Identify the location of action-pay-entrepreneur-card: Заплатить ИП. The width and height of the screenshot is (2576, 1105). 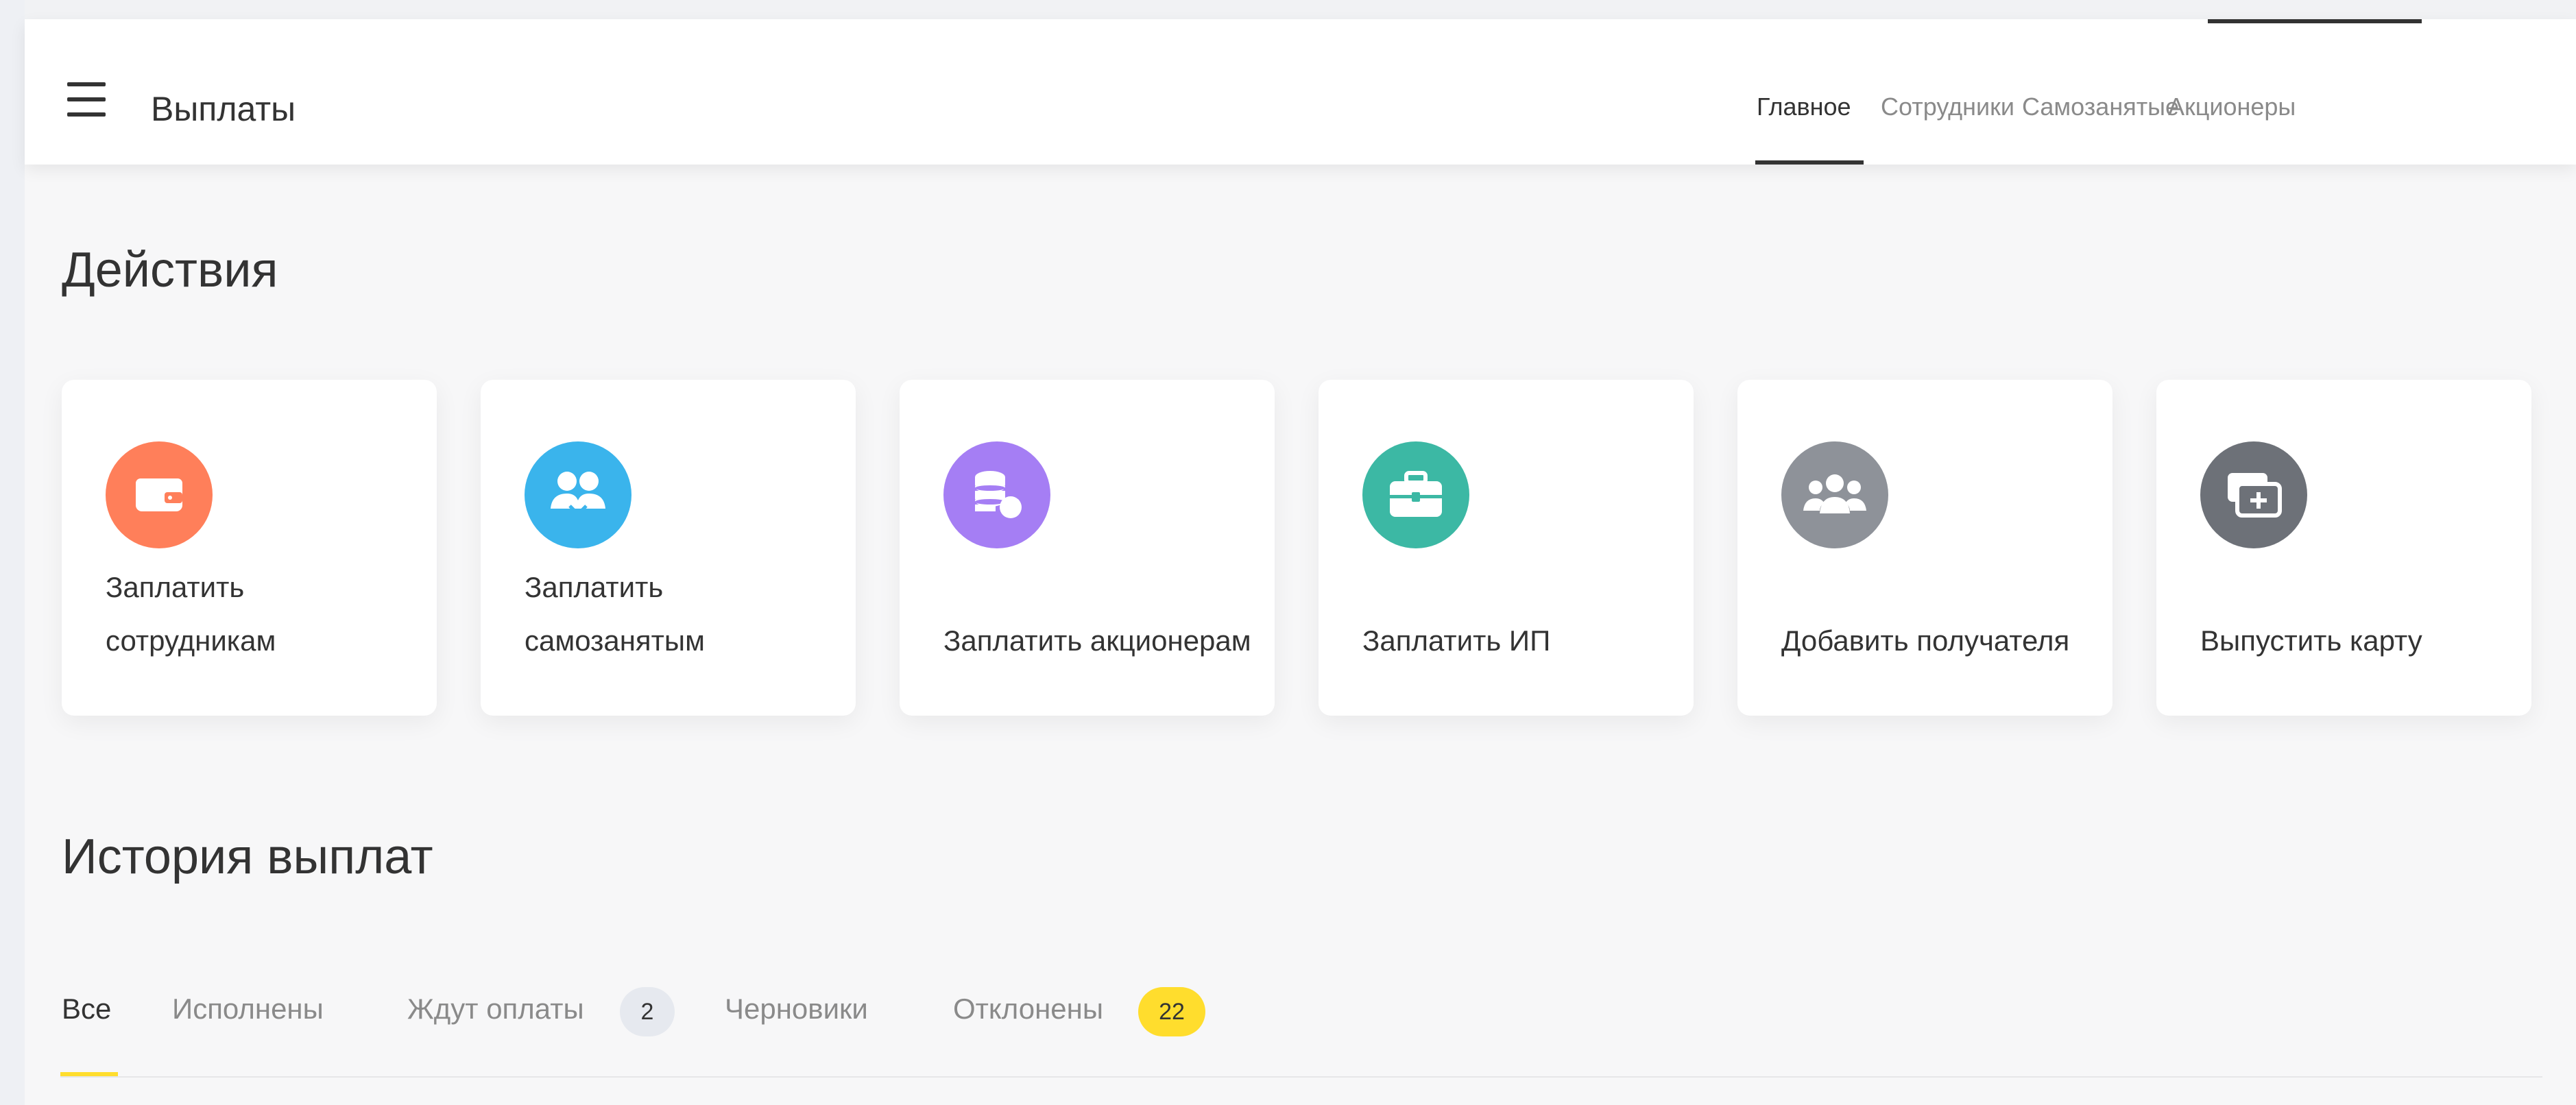
(1507, 548).